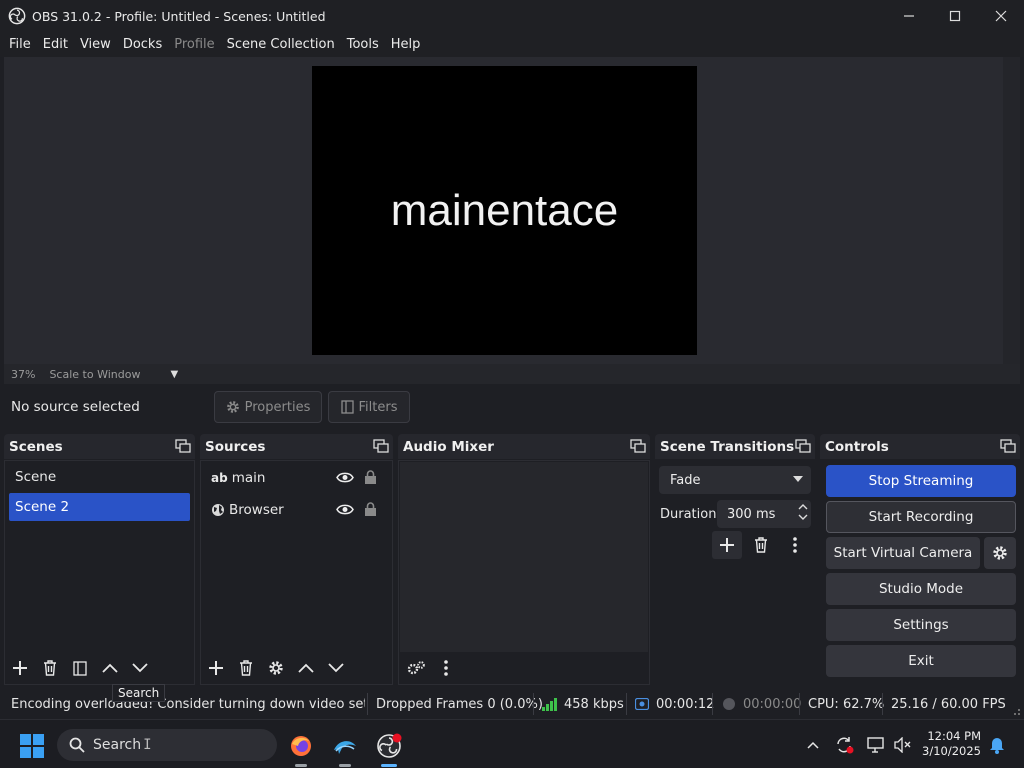  Describe the element at coordinates (845, 745) in the screenshot. I see `sync-tray-button` at that location.